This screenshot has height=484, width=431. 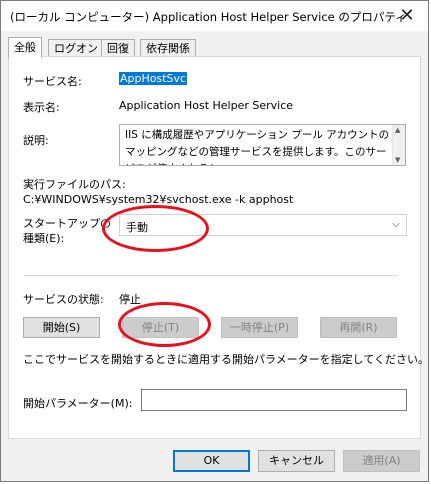 I want to click on pause-button: 一時停止(P), so click(x=259, y=327).